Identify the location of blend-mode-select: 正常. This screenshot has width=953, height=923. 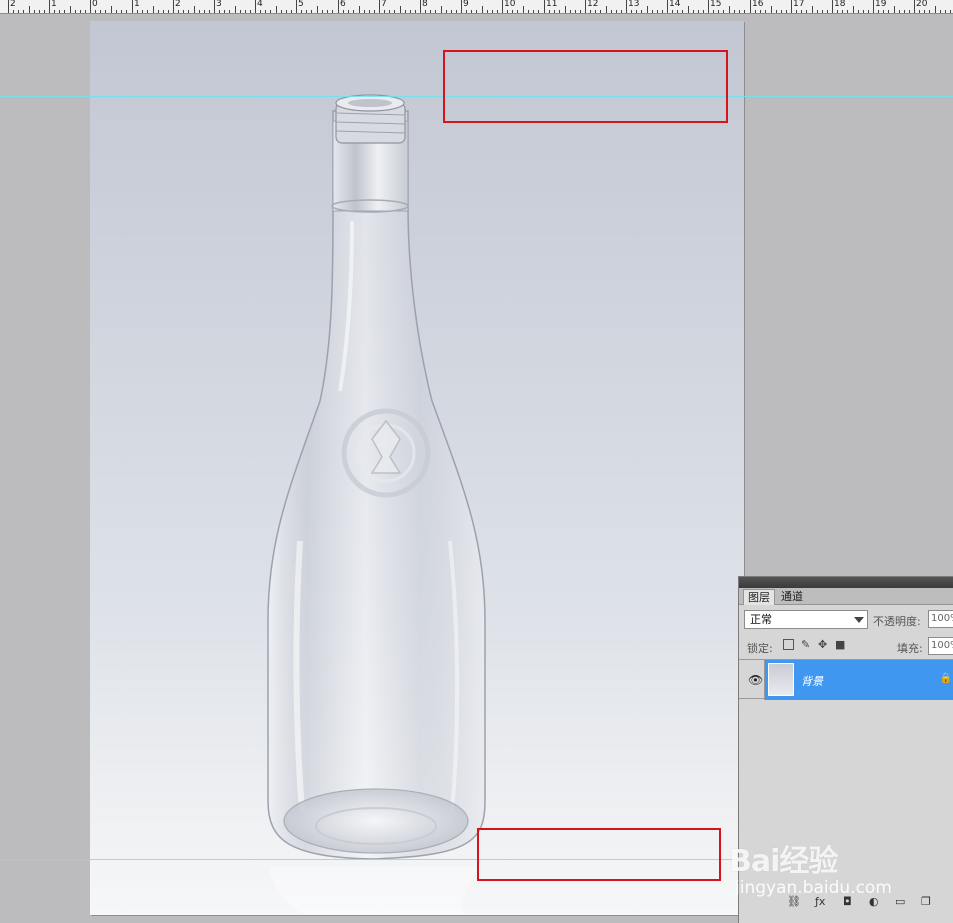
(806, 619).